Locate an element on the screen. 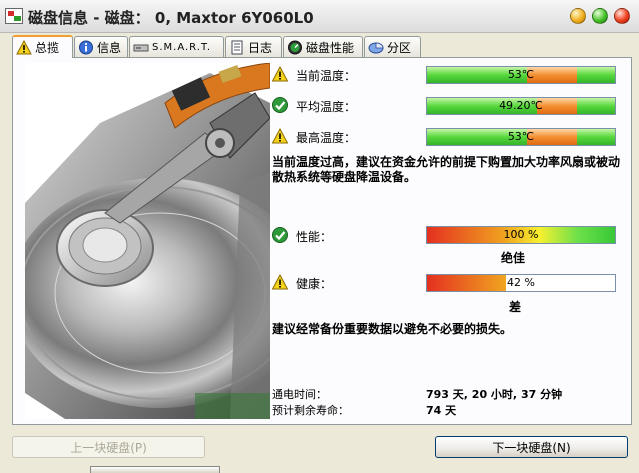  power-on-time-value: 793 天, 20 小时, 37 分钟 is located at coordinates (494, 394).